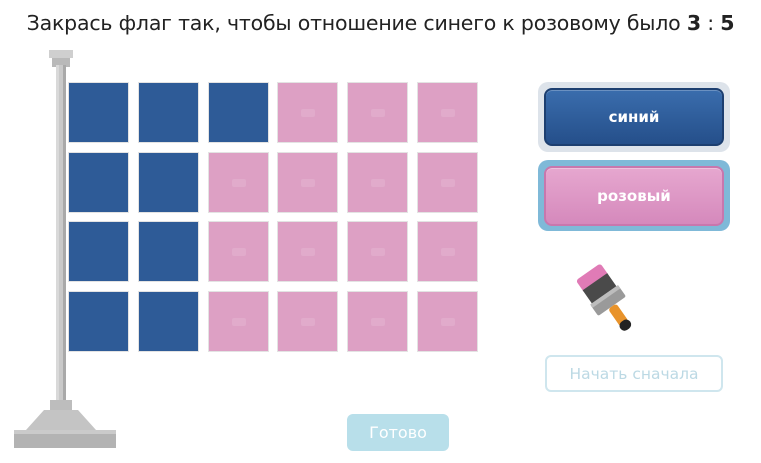 This screenshot has width=761, height=463. I want to click on pink-color-button: розовый, so click(634, 196).